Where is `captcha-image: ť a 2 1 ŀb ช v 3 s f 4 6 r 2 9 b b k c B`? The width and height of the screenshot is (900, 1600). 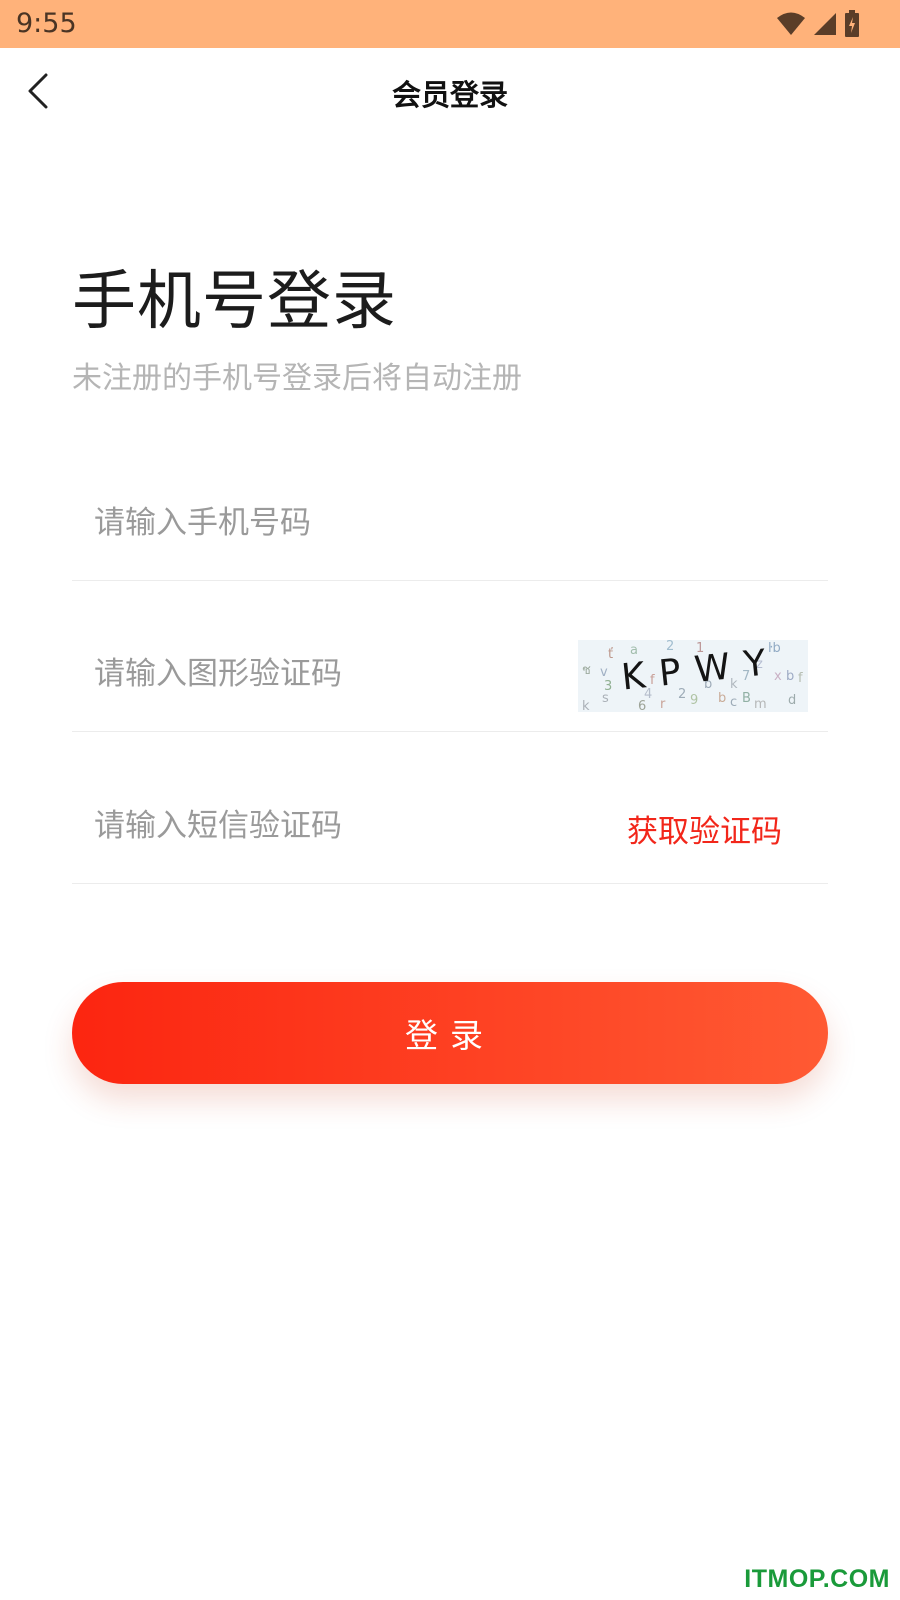 captcha-image: ť a 2 1 ŀb ช v 3 s f 4 6 r 2 9 b b k c B is located at coordinates (693, 676).